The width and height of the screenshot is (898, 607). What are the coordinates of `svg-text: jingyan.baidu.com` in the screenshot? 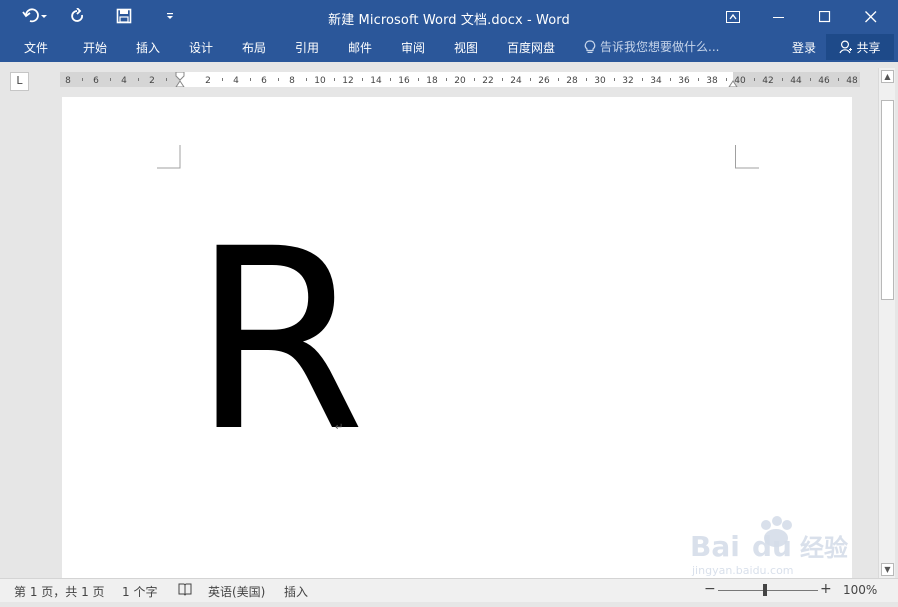 It's located at (742, 570).